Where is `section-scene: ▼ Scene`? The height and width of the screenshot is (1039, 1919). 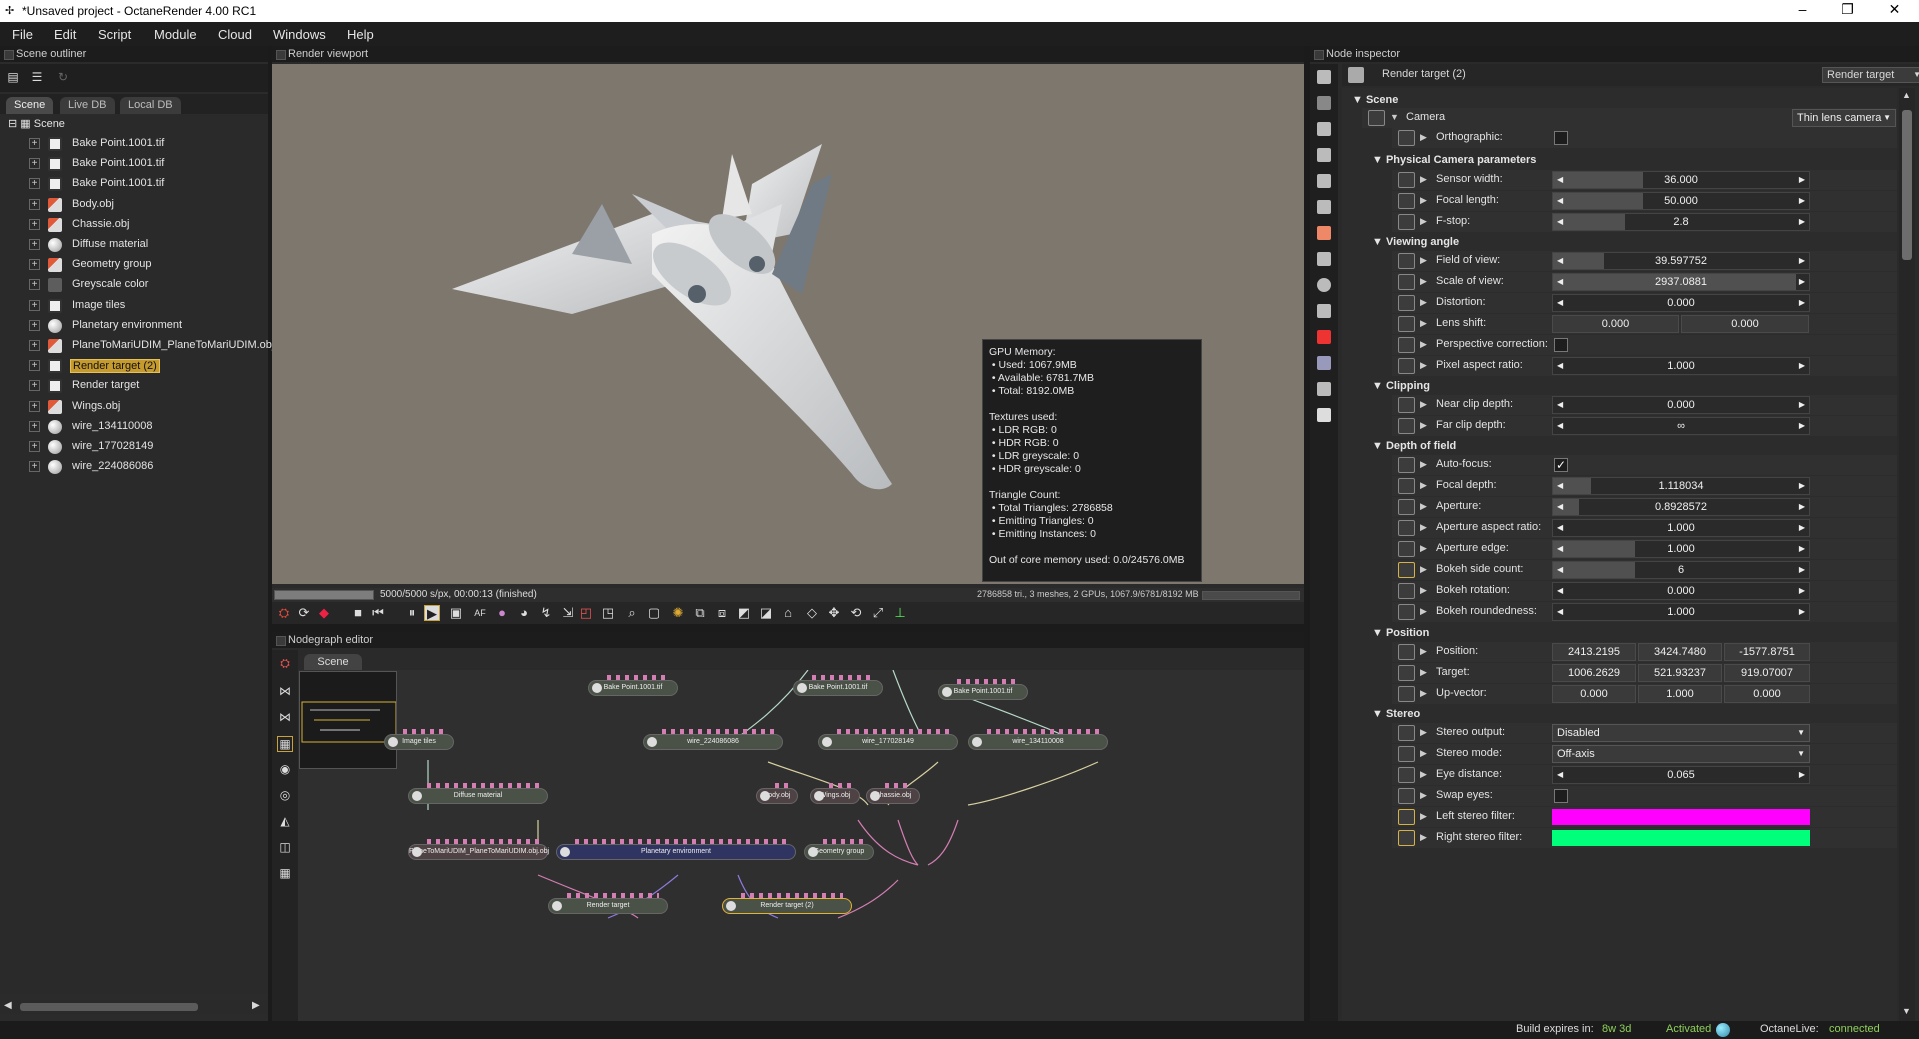 section-scene: ▼ Scene is located at coordinates (1375, 100).